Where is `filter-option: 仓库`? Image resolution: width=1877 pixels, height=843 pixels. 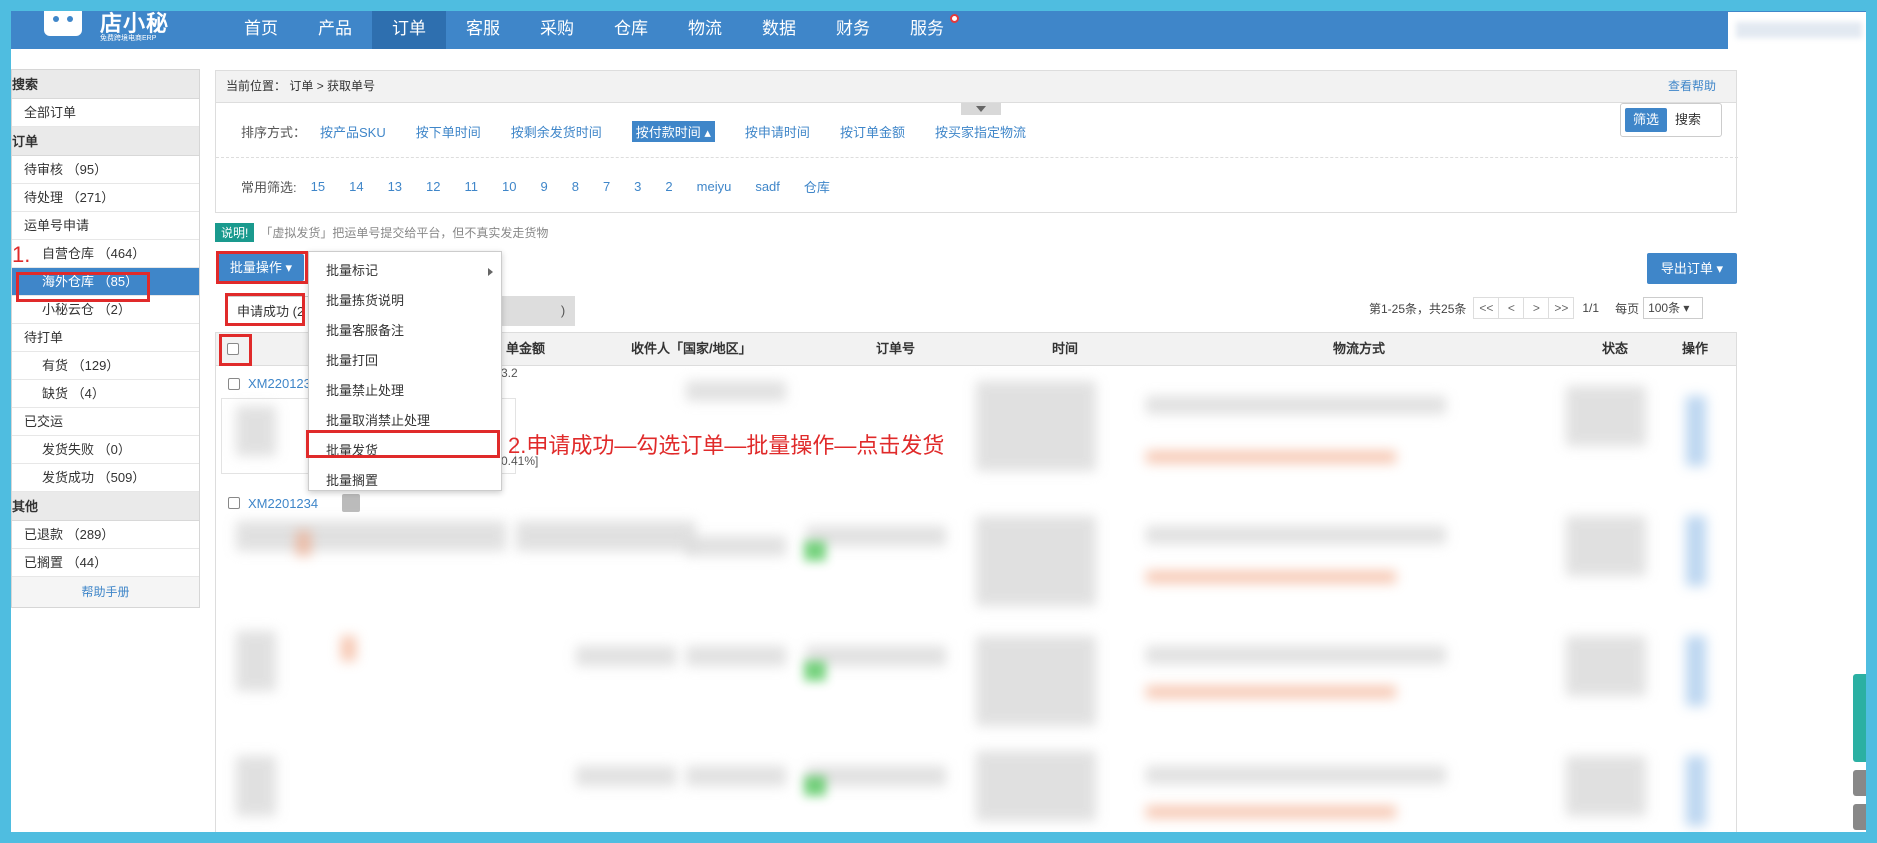
filter-option: 仓库 is located at coordinates (817, 186).